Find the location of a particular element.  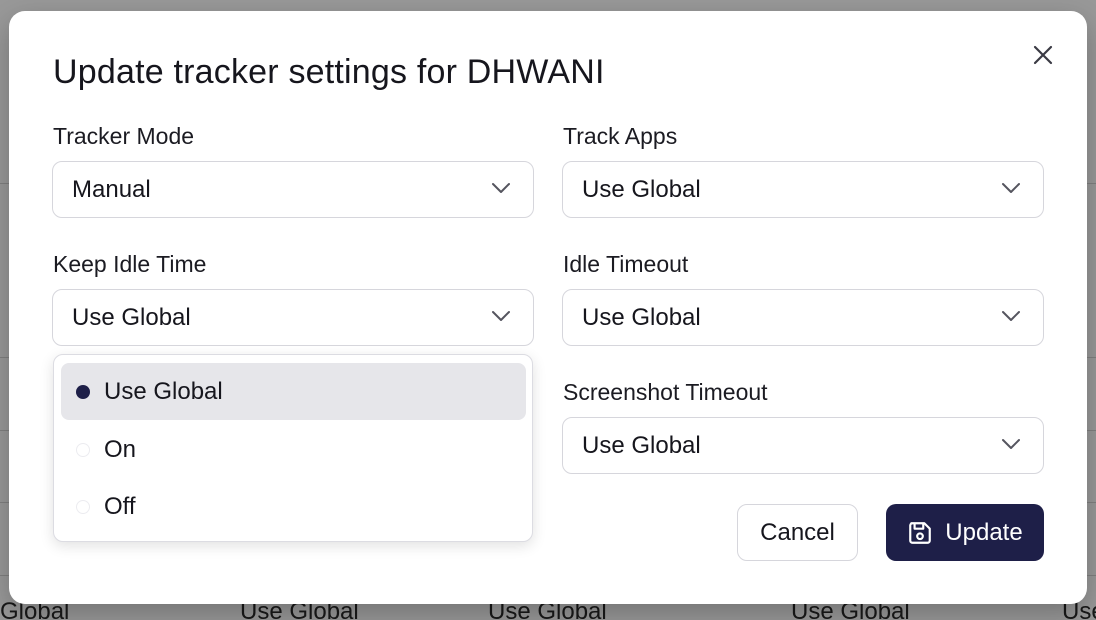

screenshot-timeout-value: Use Global is located at coordinates (641, 445).